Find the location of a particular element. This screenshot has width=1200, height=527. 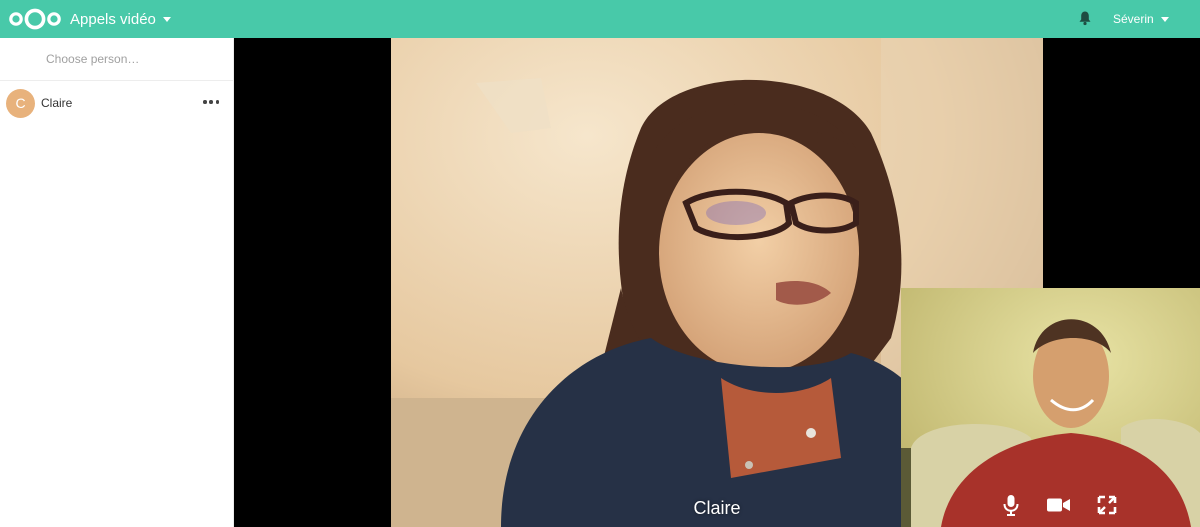

more-dots-icon is located at coordinates (211, 102).